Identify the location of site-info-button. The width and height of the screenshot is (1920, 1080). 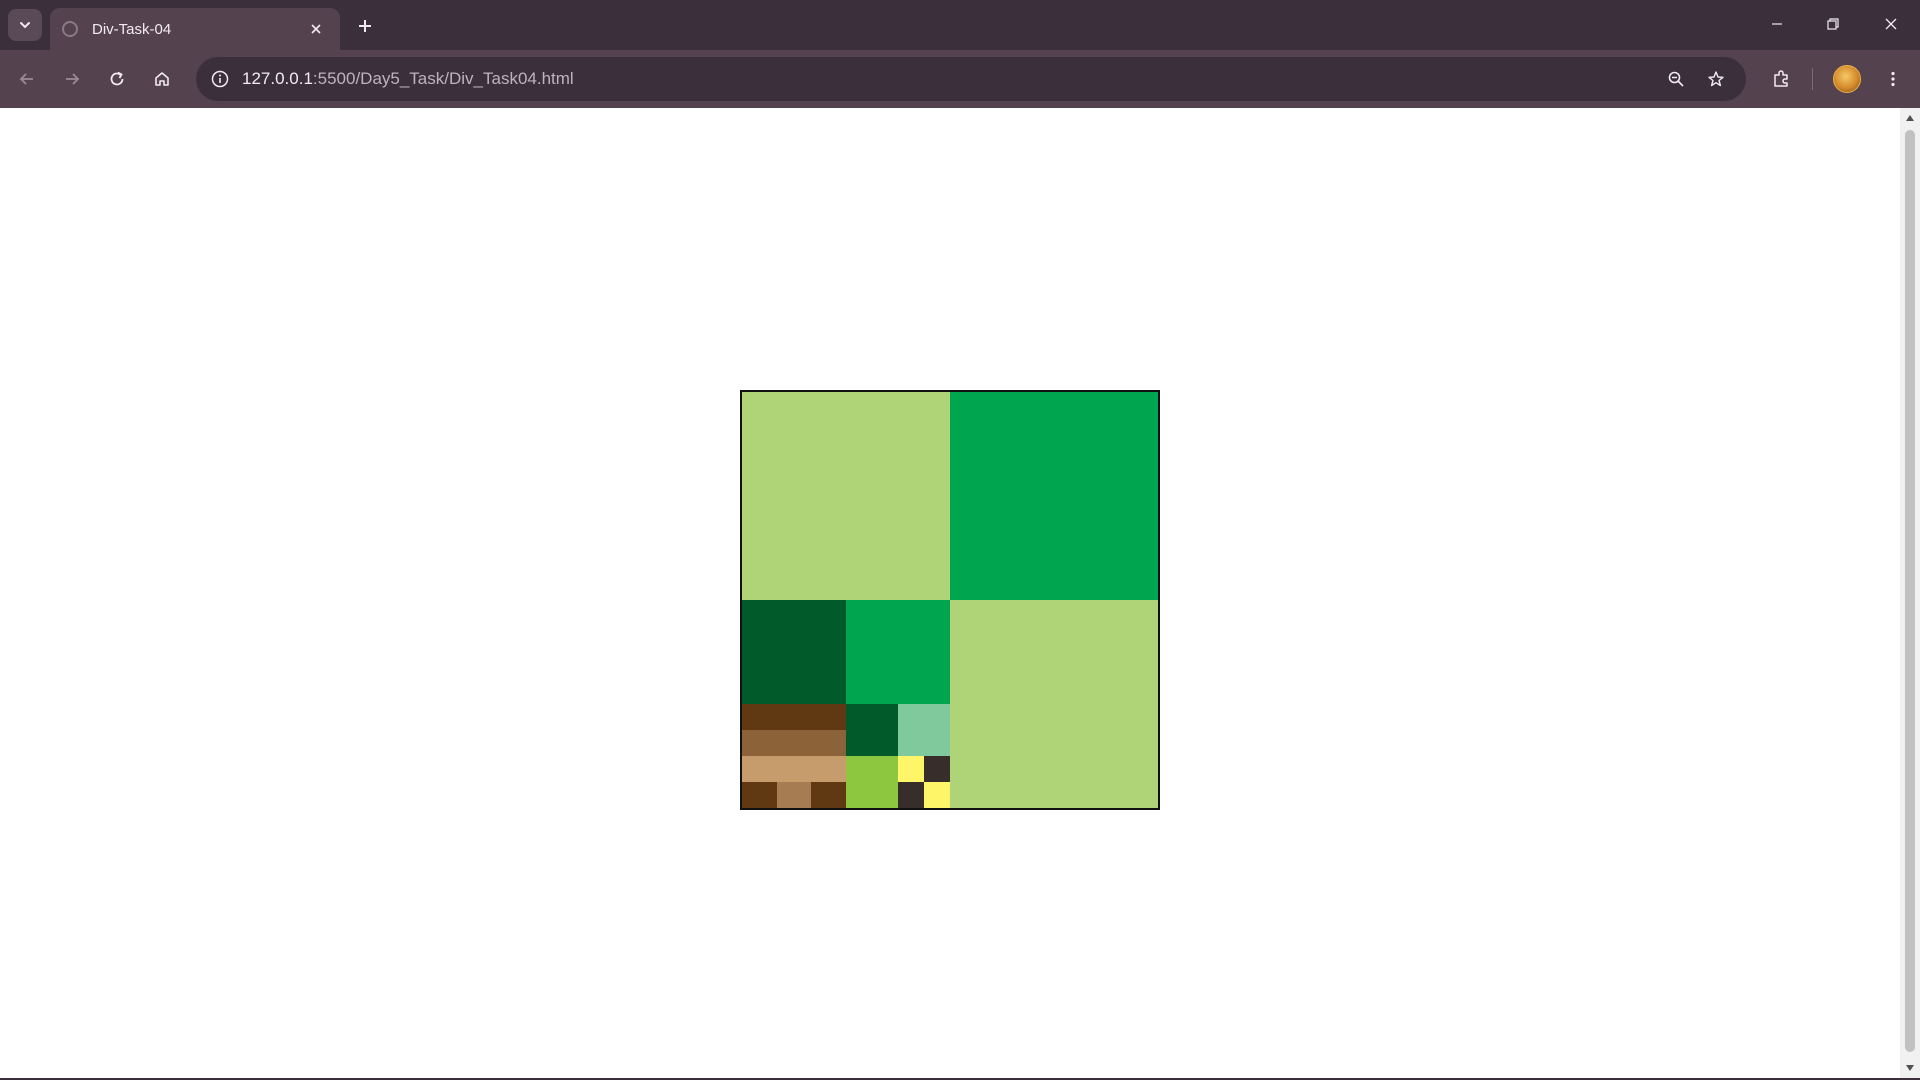
(220, 79).